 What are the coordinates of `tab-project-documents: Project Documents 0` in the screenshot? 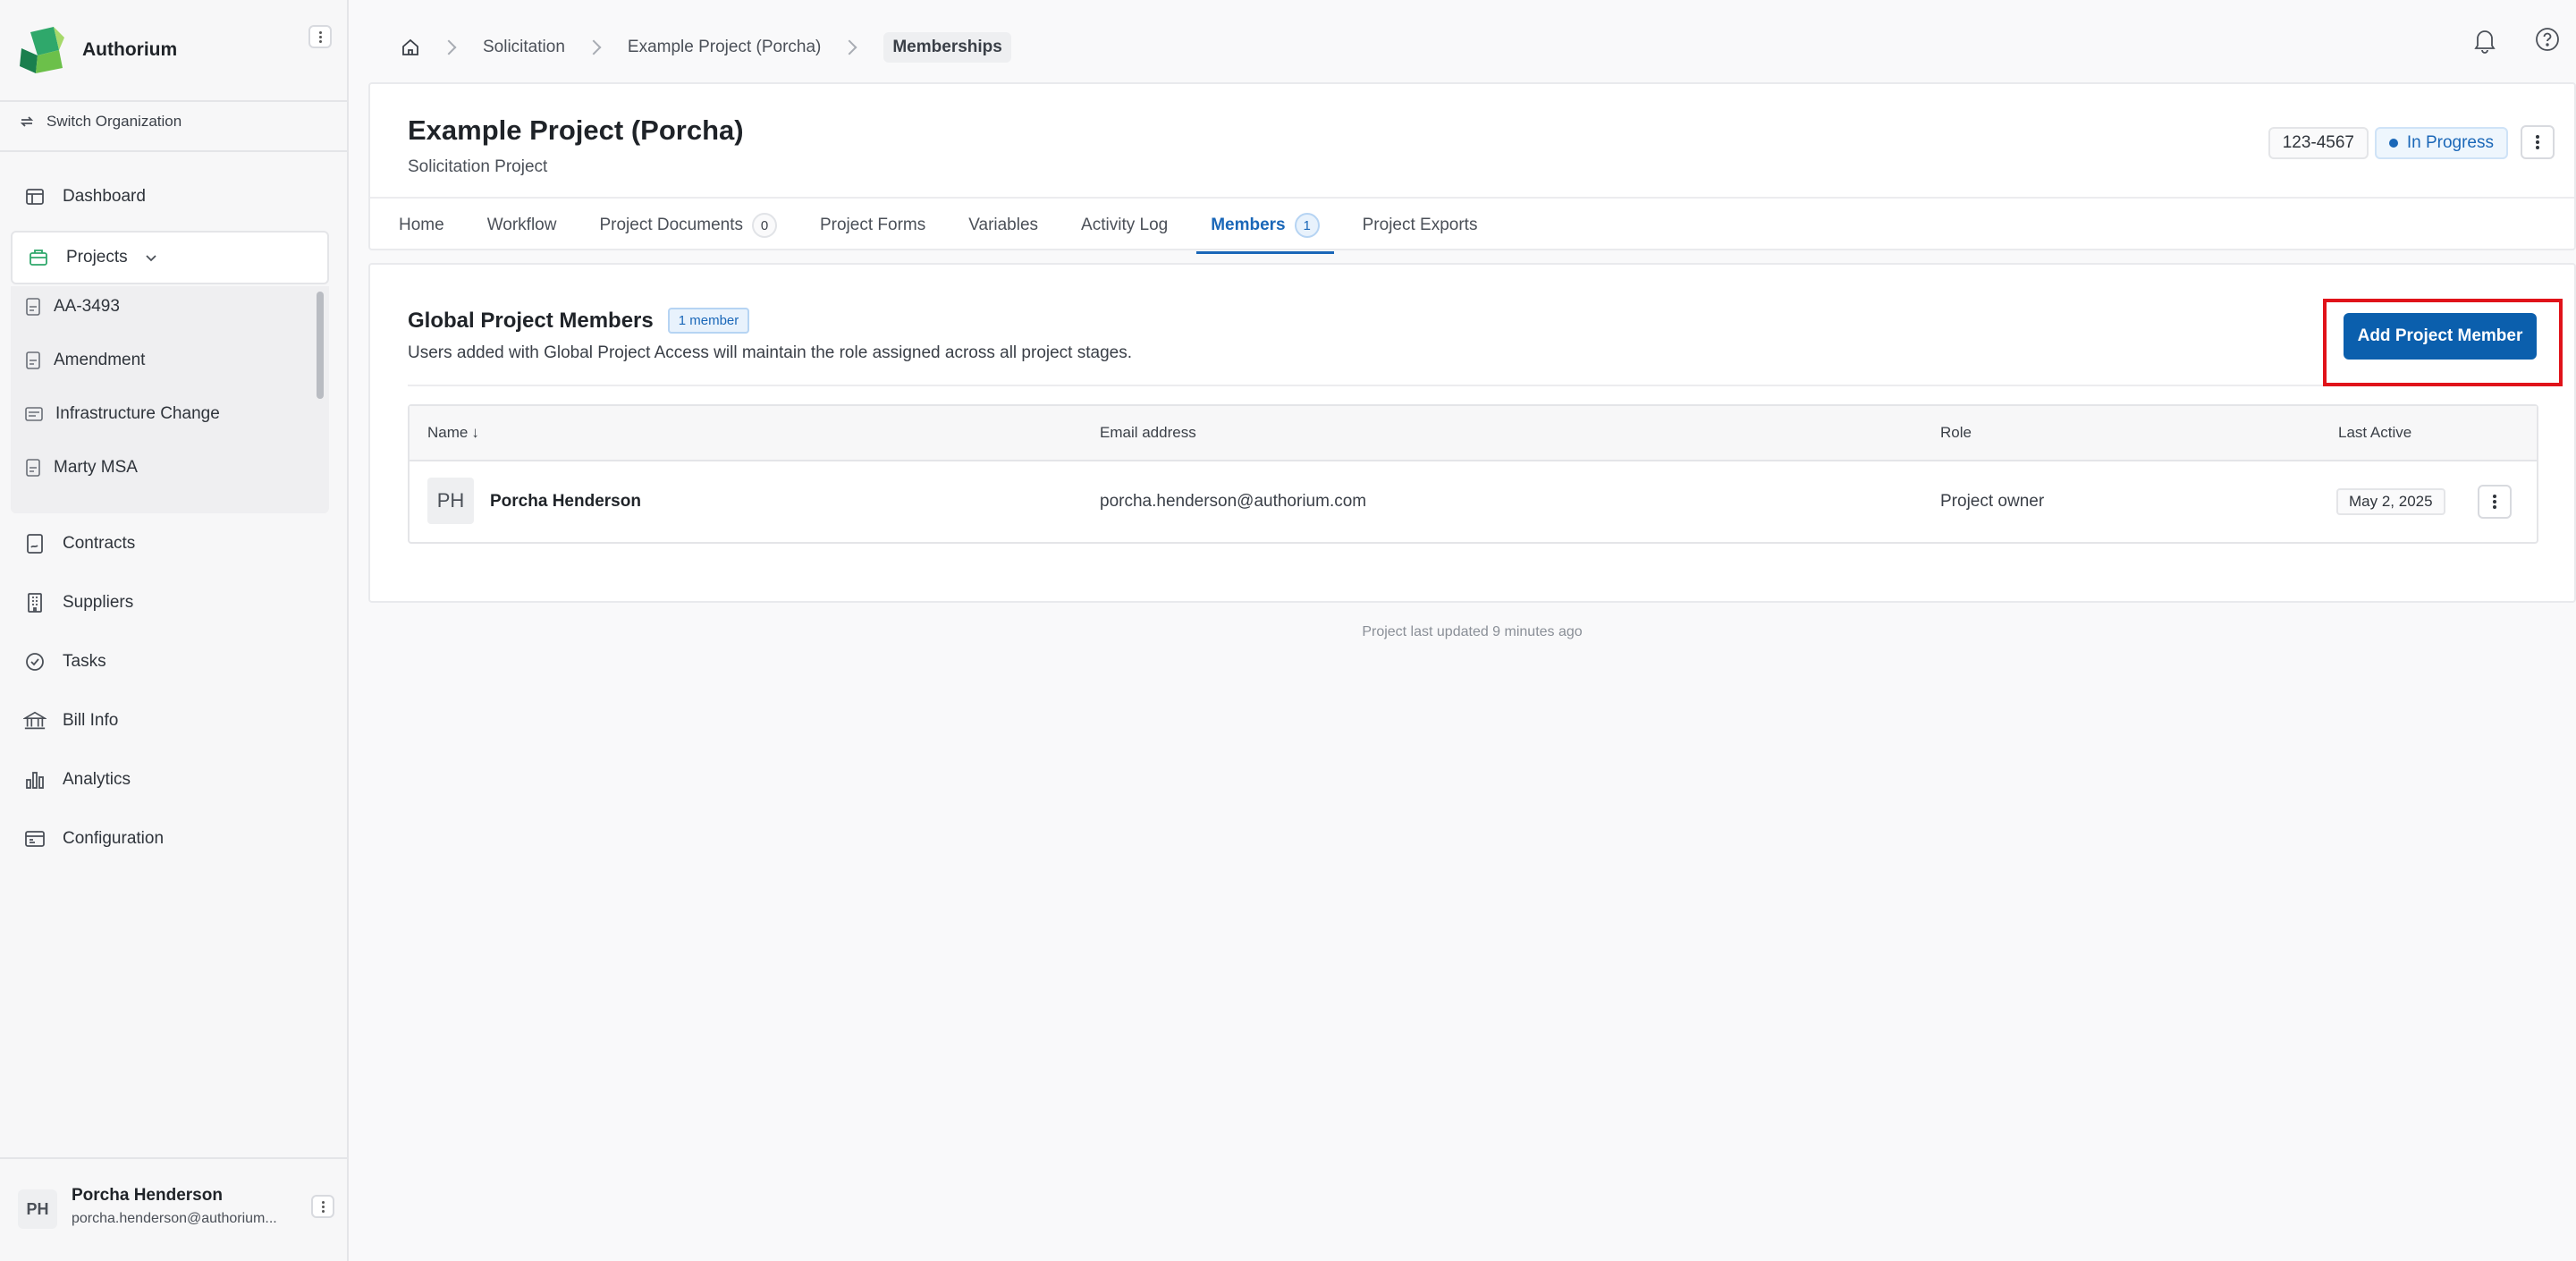 It's located at (688, 225).